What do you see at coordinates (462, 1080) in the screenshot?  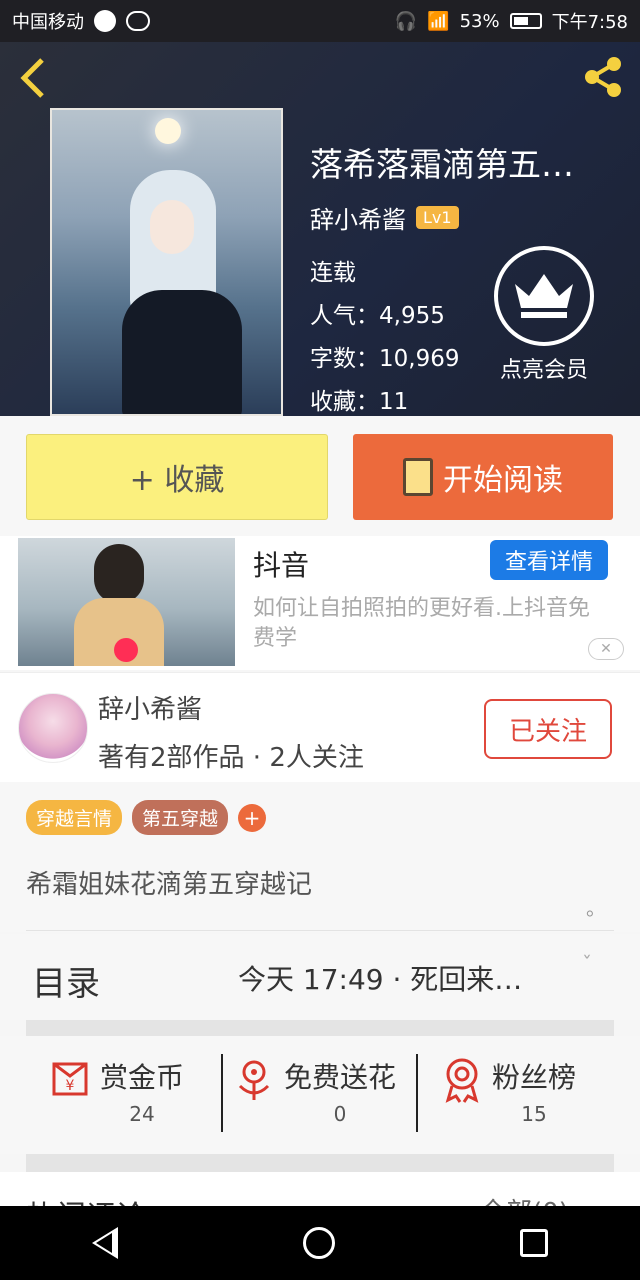 I see `medal-icon` at bounding box center [462, 1080].